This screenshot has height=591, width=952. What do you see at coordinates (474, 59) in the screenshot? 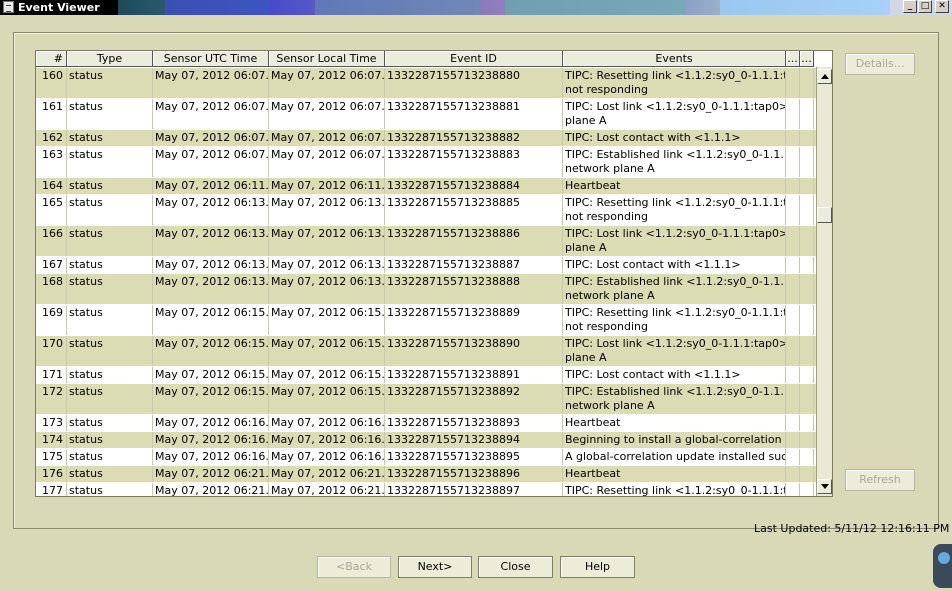
I see `col-header-event-id: Event ID` at bounding box center [474, 59].